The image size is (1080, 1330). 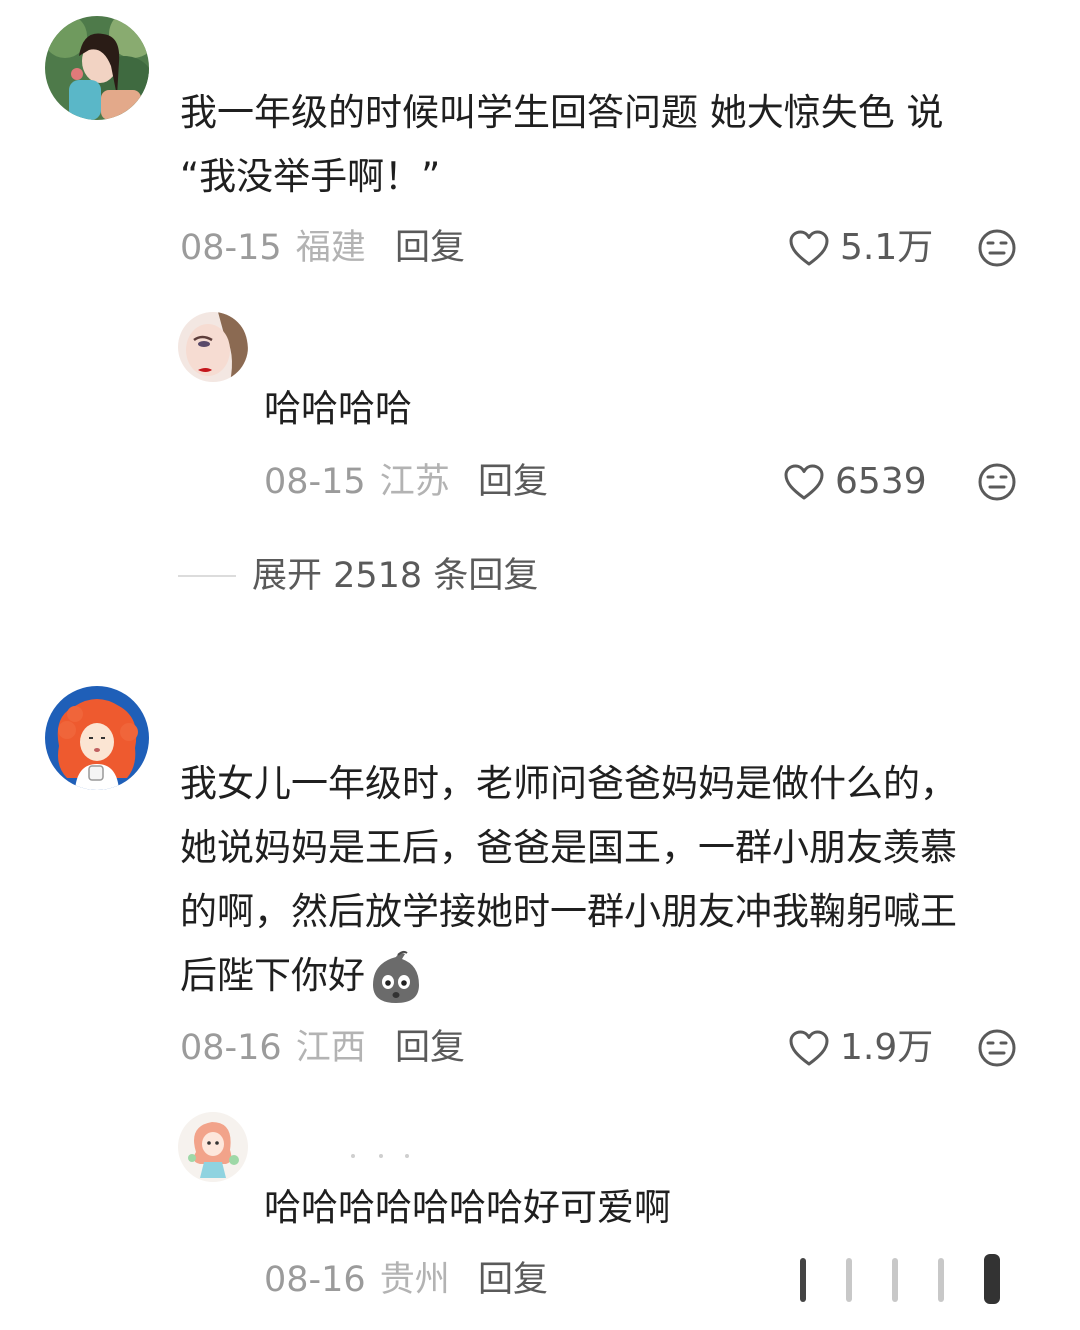 I want to click on comment-meta: 08-16 江西, so click(x=273, y=1048).